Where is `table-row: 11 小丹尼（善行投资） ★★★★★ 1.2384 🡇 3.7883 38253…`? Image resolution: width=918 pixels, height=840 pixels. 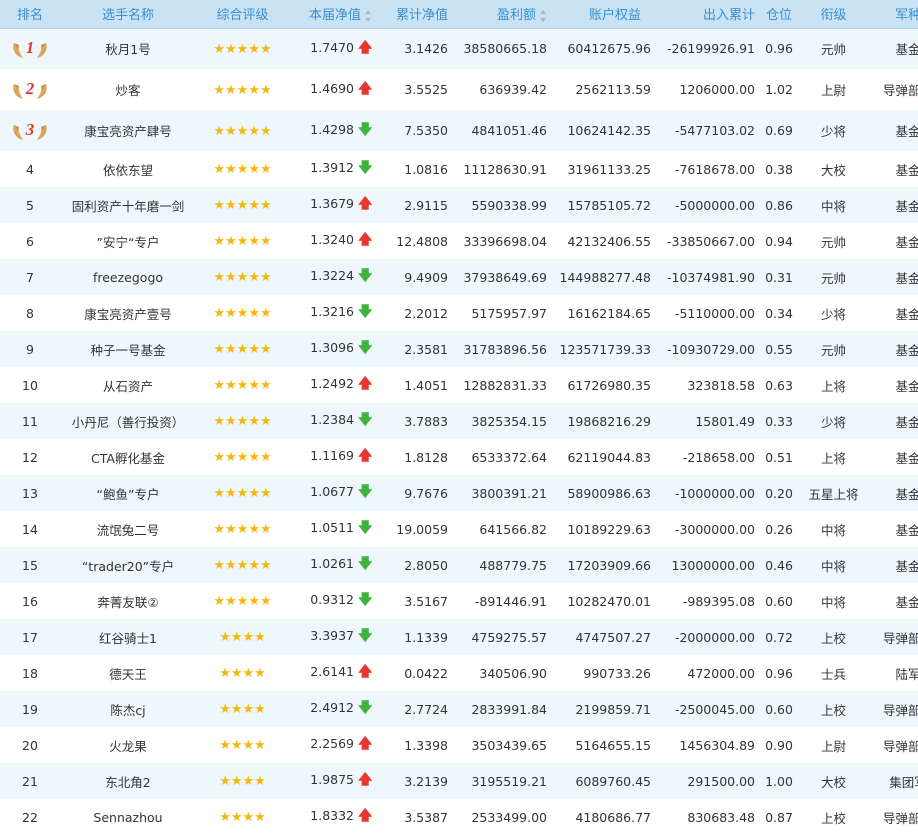
table-row: 11 小丹尼（善行投资） ★★★★★ 1.2384 🡇 3.7883 38253… is located at coordinates (459, 421).